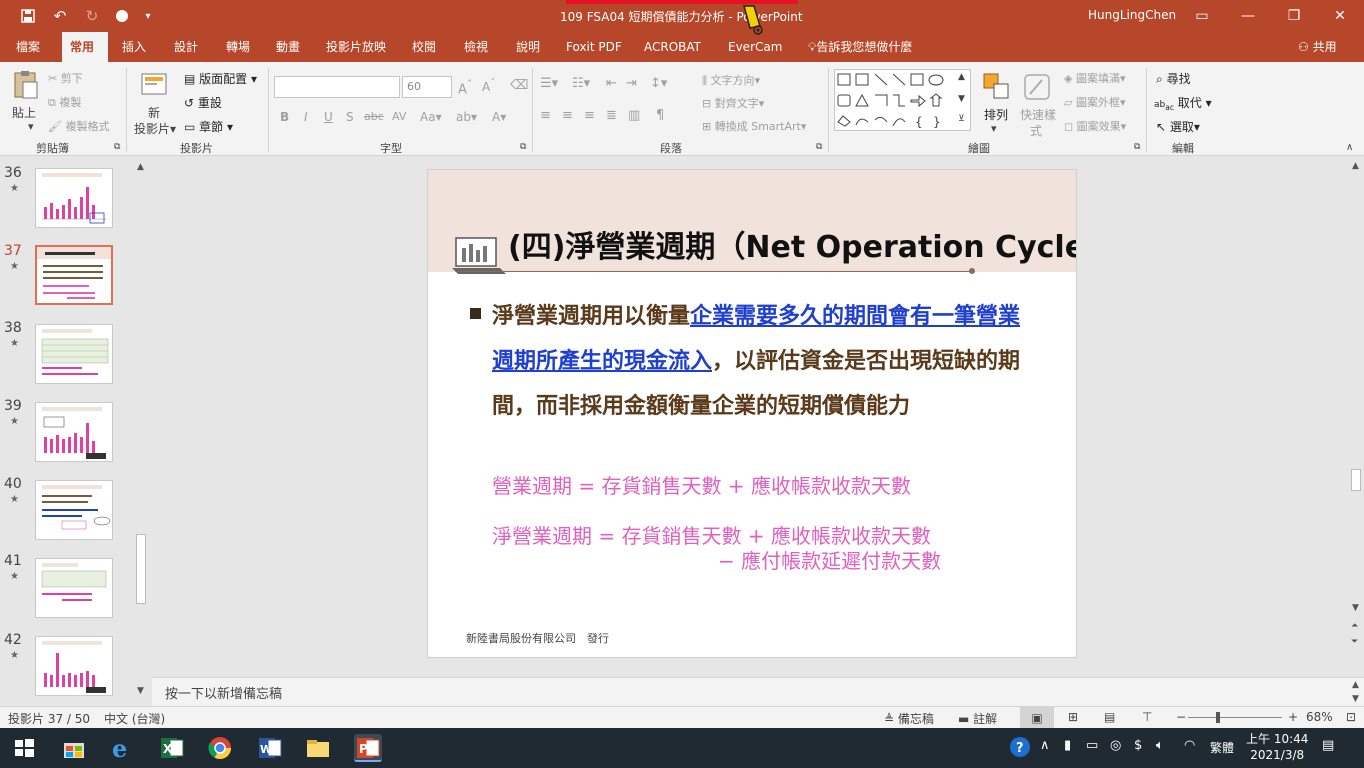 Image resolution: width=1364 pixels, height=768 pixels. What do you see at coordinates (270, 748) in the screenshot?
I see `word-icon: W` at bounding box center [270, 748].